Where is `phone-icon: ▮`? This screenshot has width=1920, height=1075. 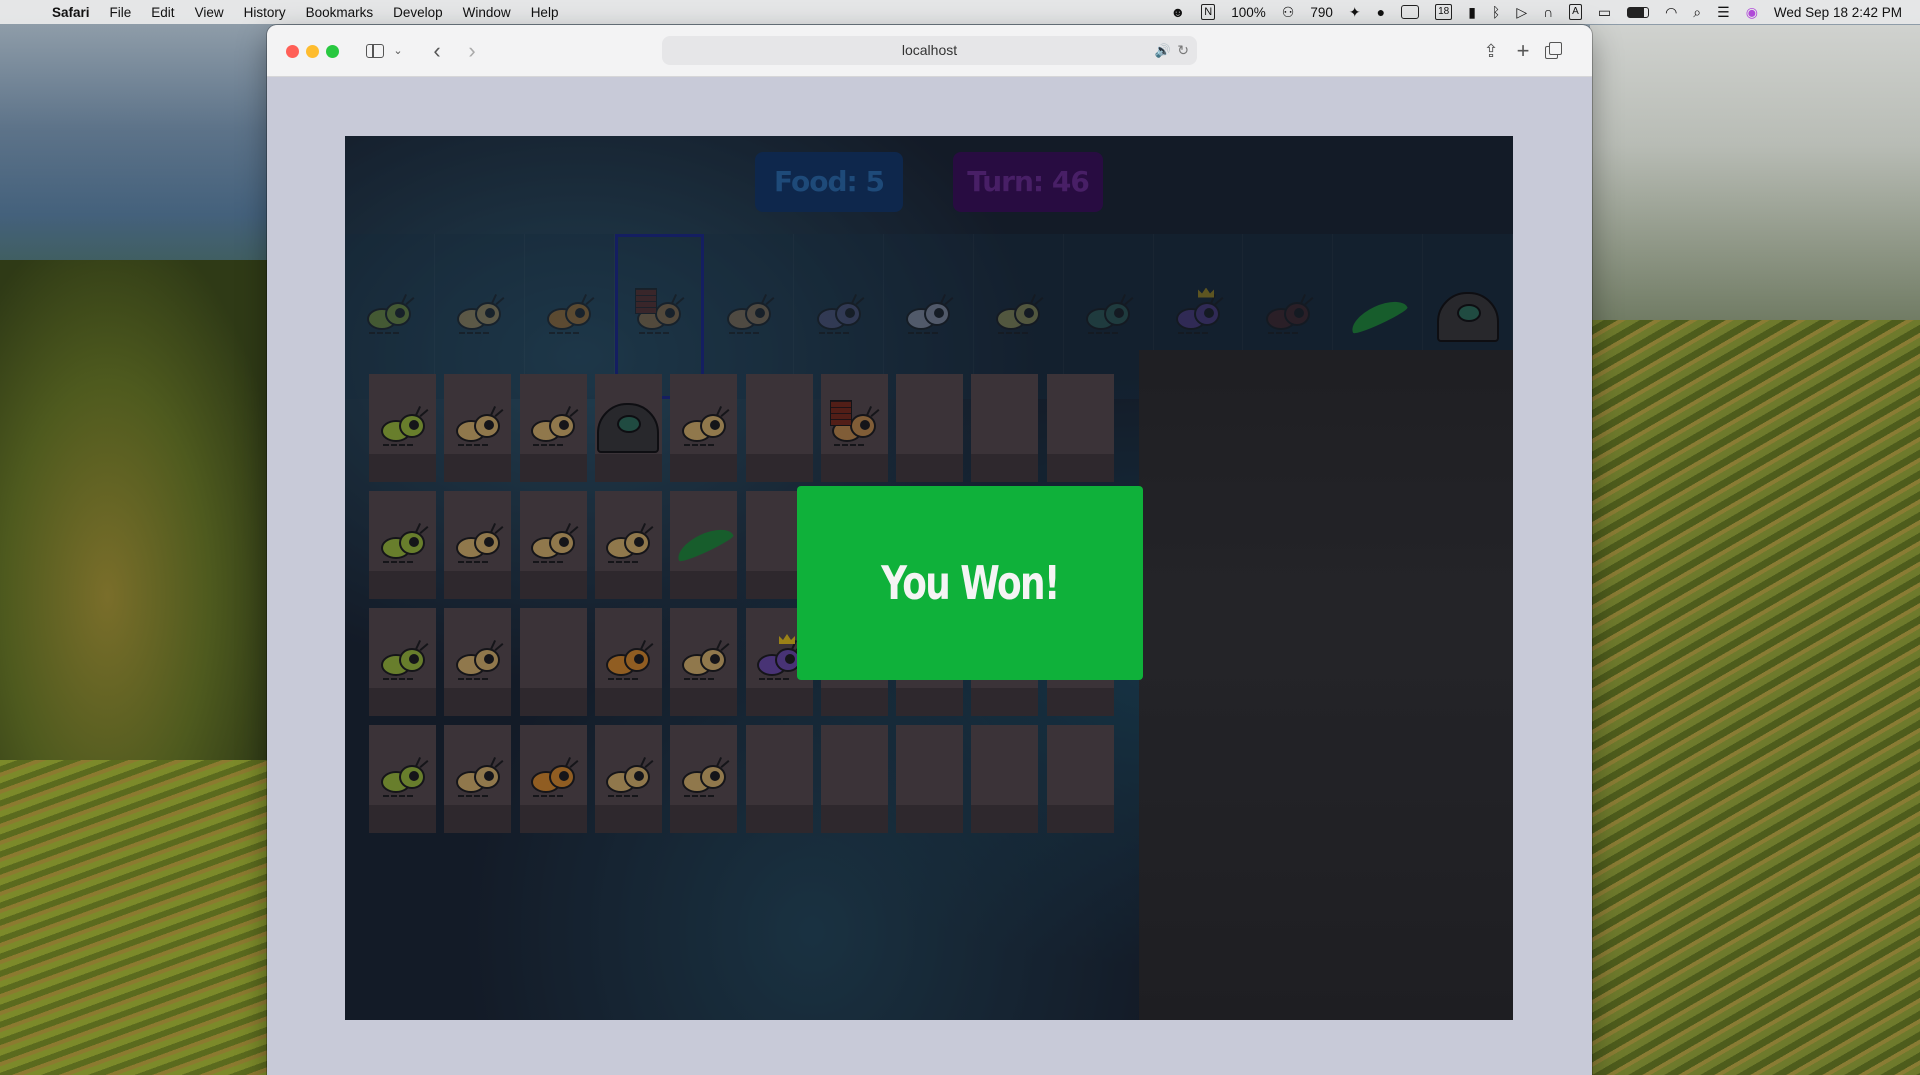
phone-icon: ▮ is located at coordinates (1472, 12).